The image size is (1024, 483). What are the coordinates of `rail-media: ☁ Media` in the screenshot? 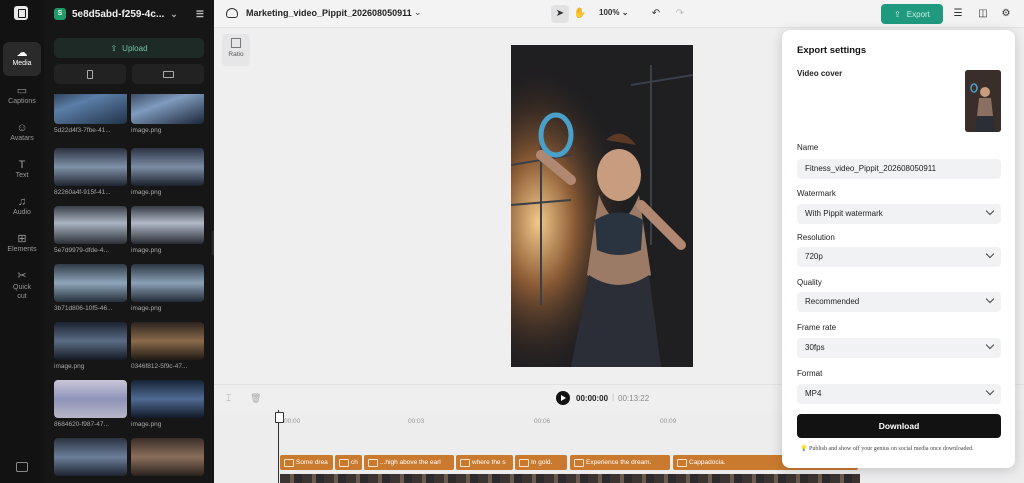 It's located at (22, 59).